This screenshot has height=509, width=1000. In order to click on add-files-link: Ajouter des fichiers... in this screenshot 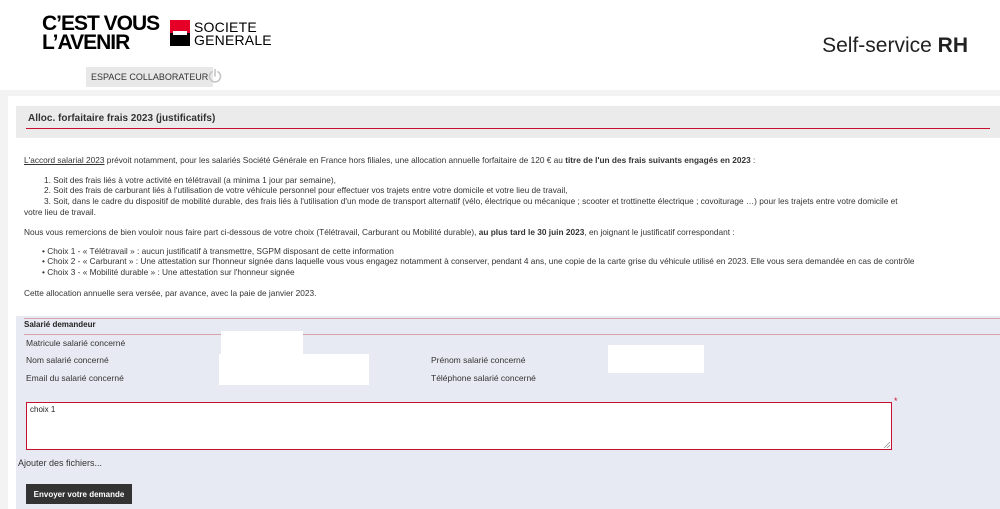, I will do `click(60, 463)`.